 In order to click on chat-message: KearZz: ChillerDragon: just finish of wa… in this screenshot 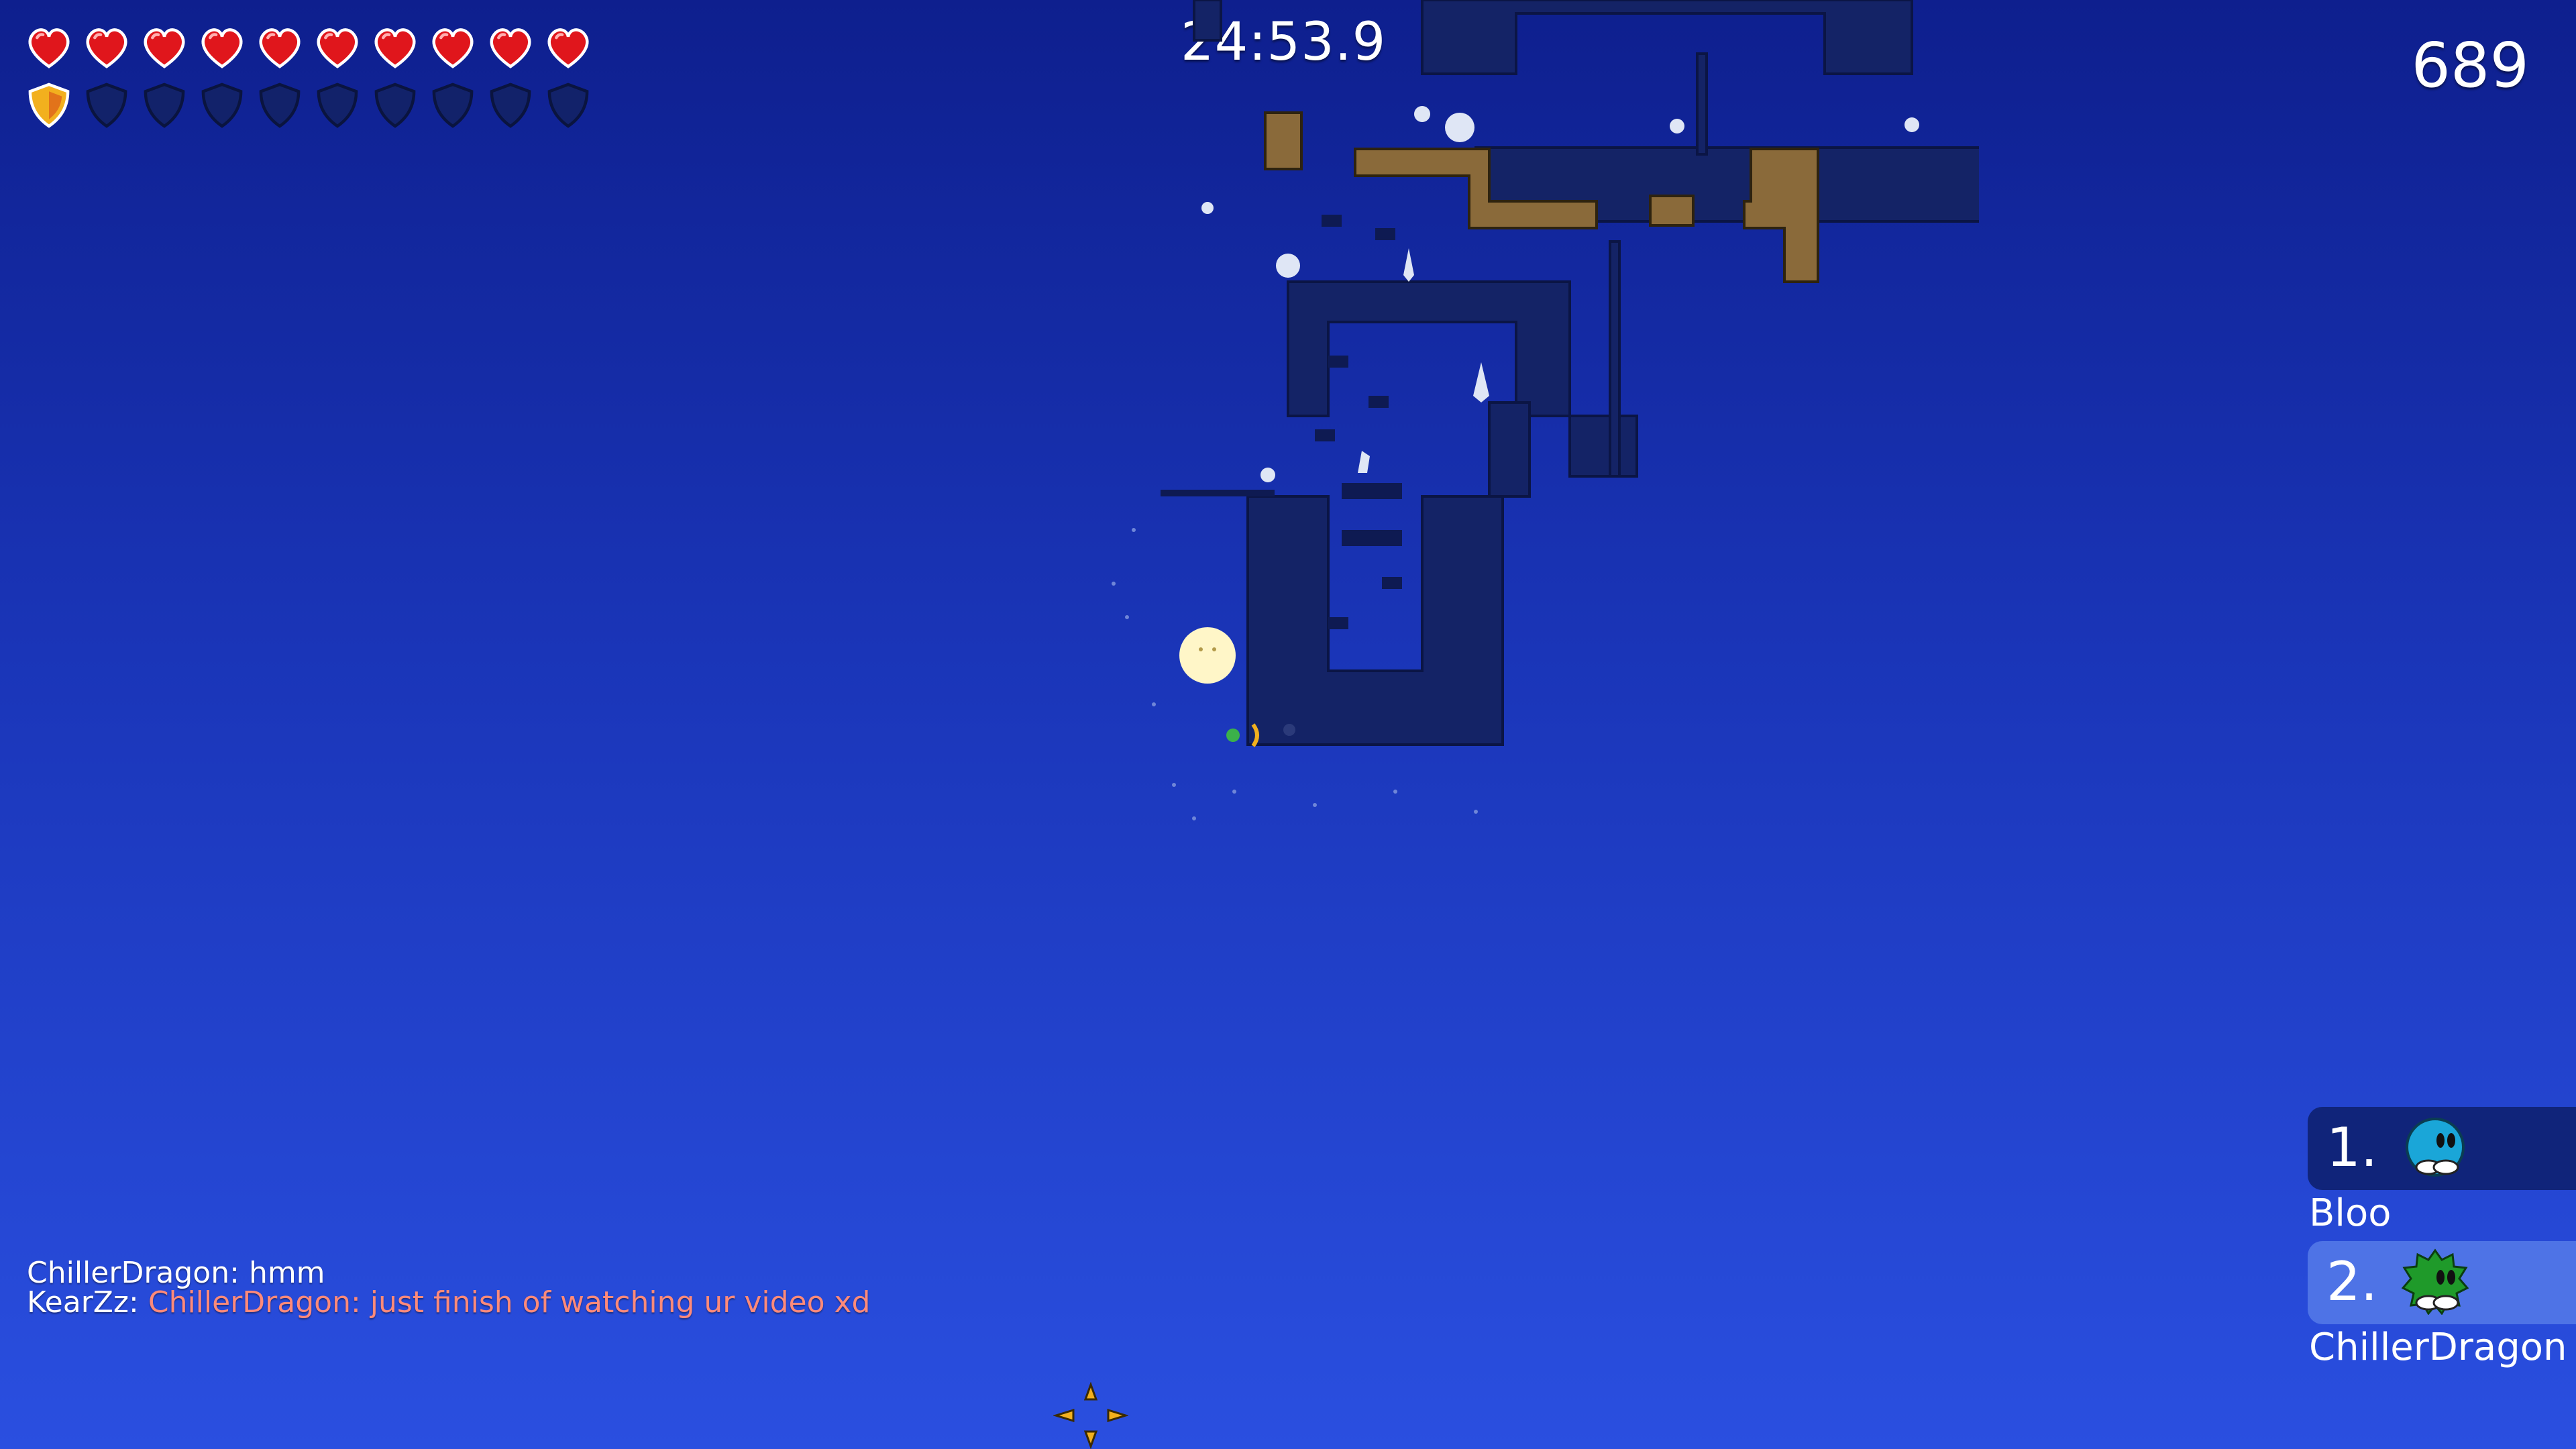, I will do `click(448, 1303)`.